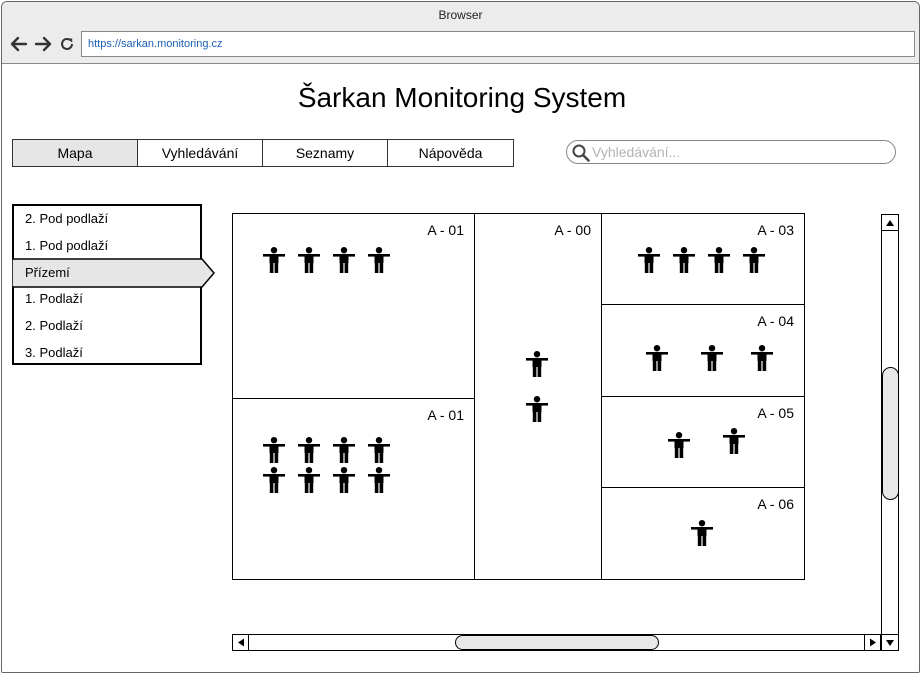  What do you see at coordinates (107, 273) in the screenshot?
I see `floor-item-prizemi: Přízemí` at bounding box center [107, 273].